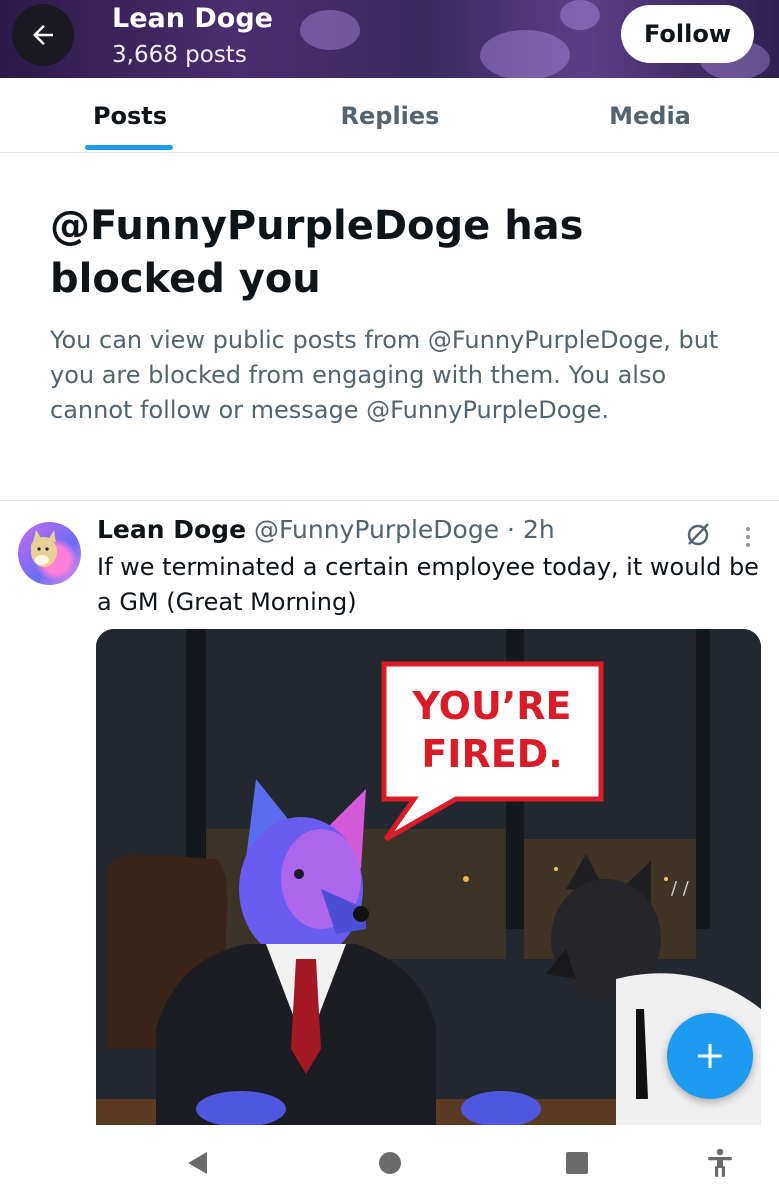 The width and height of the screenshot is (779, 1200). What do you see at coordinates (317, 252) in the screenshot?
I see `blocked-title: @FunnyPurpleDoge has blocked you` at bounding box center [317, 252].